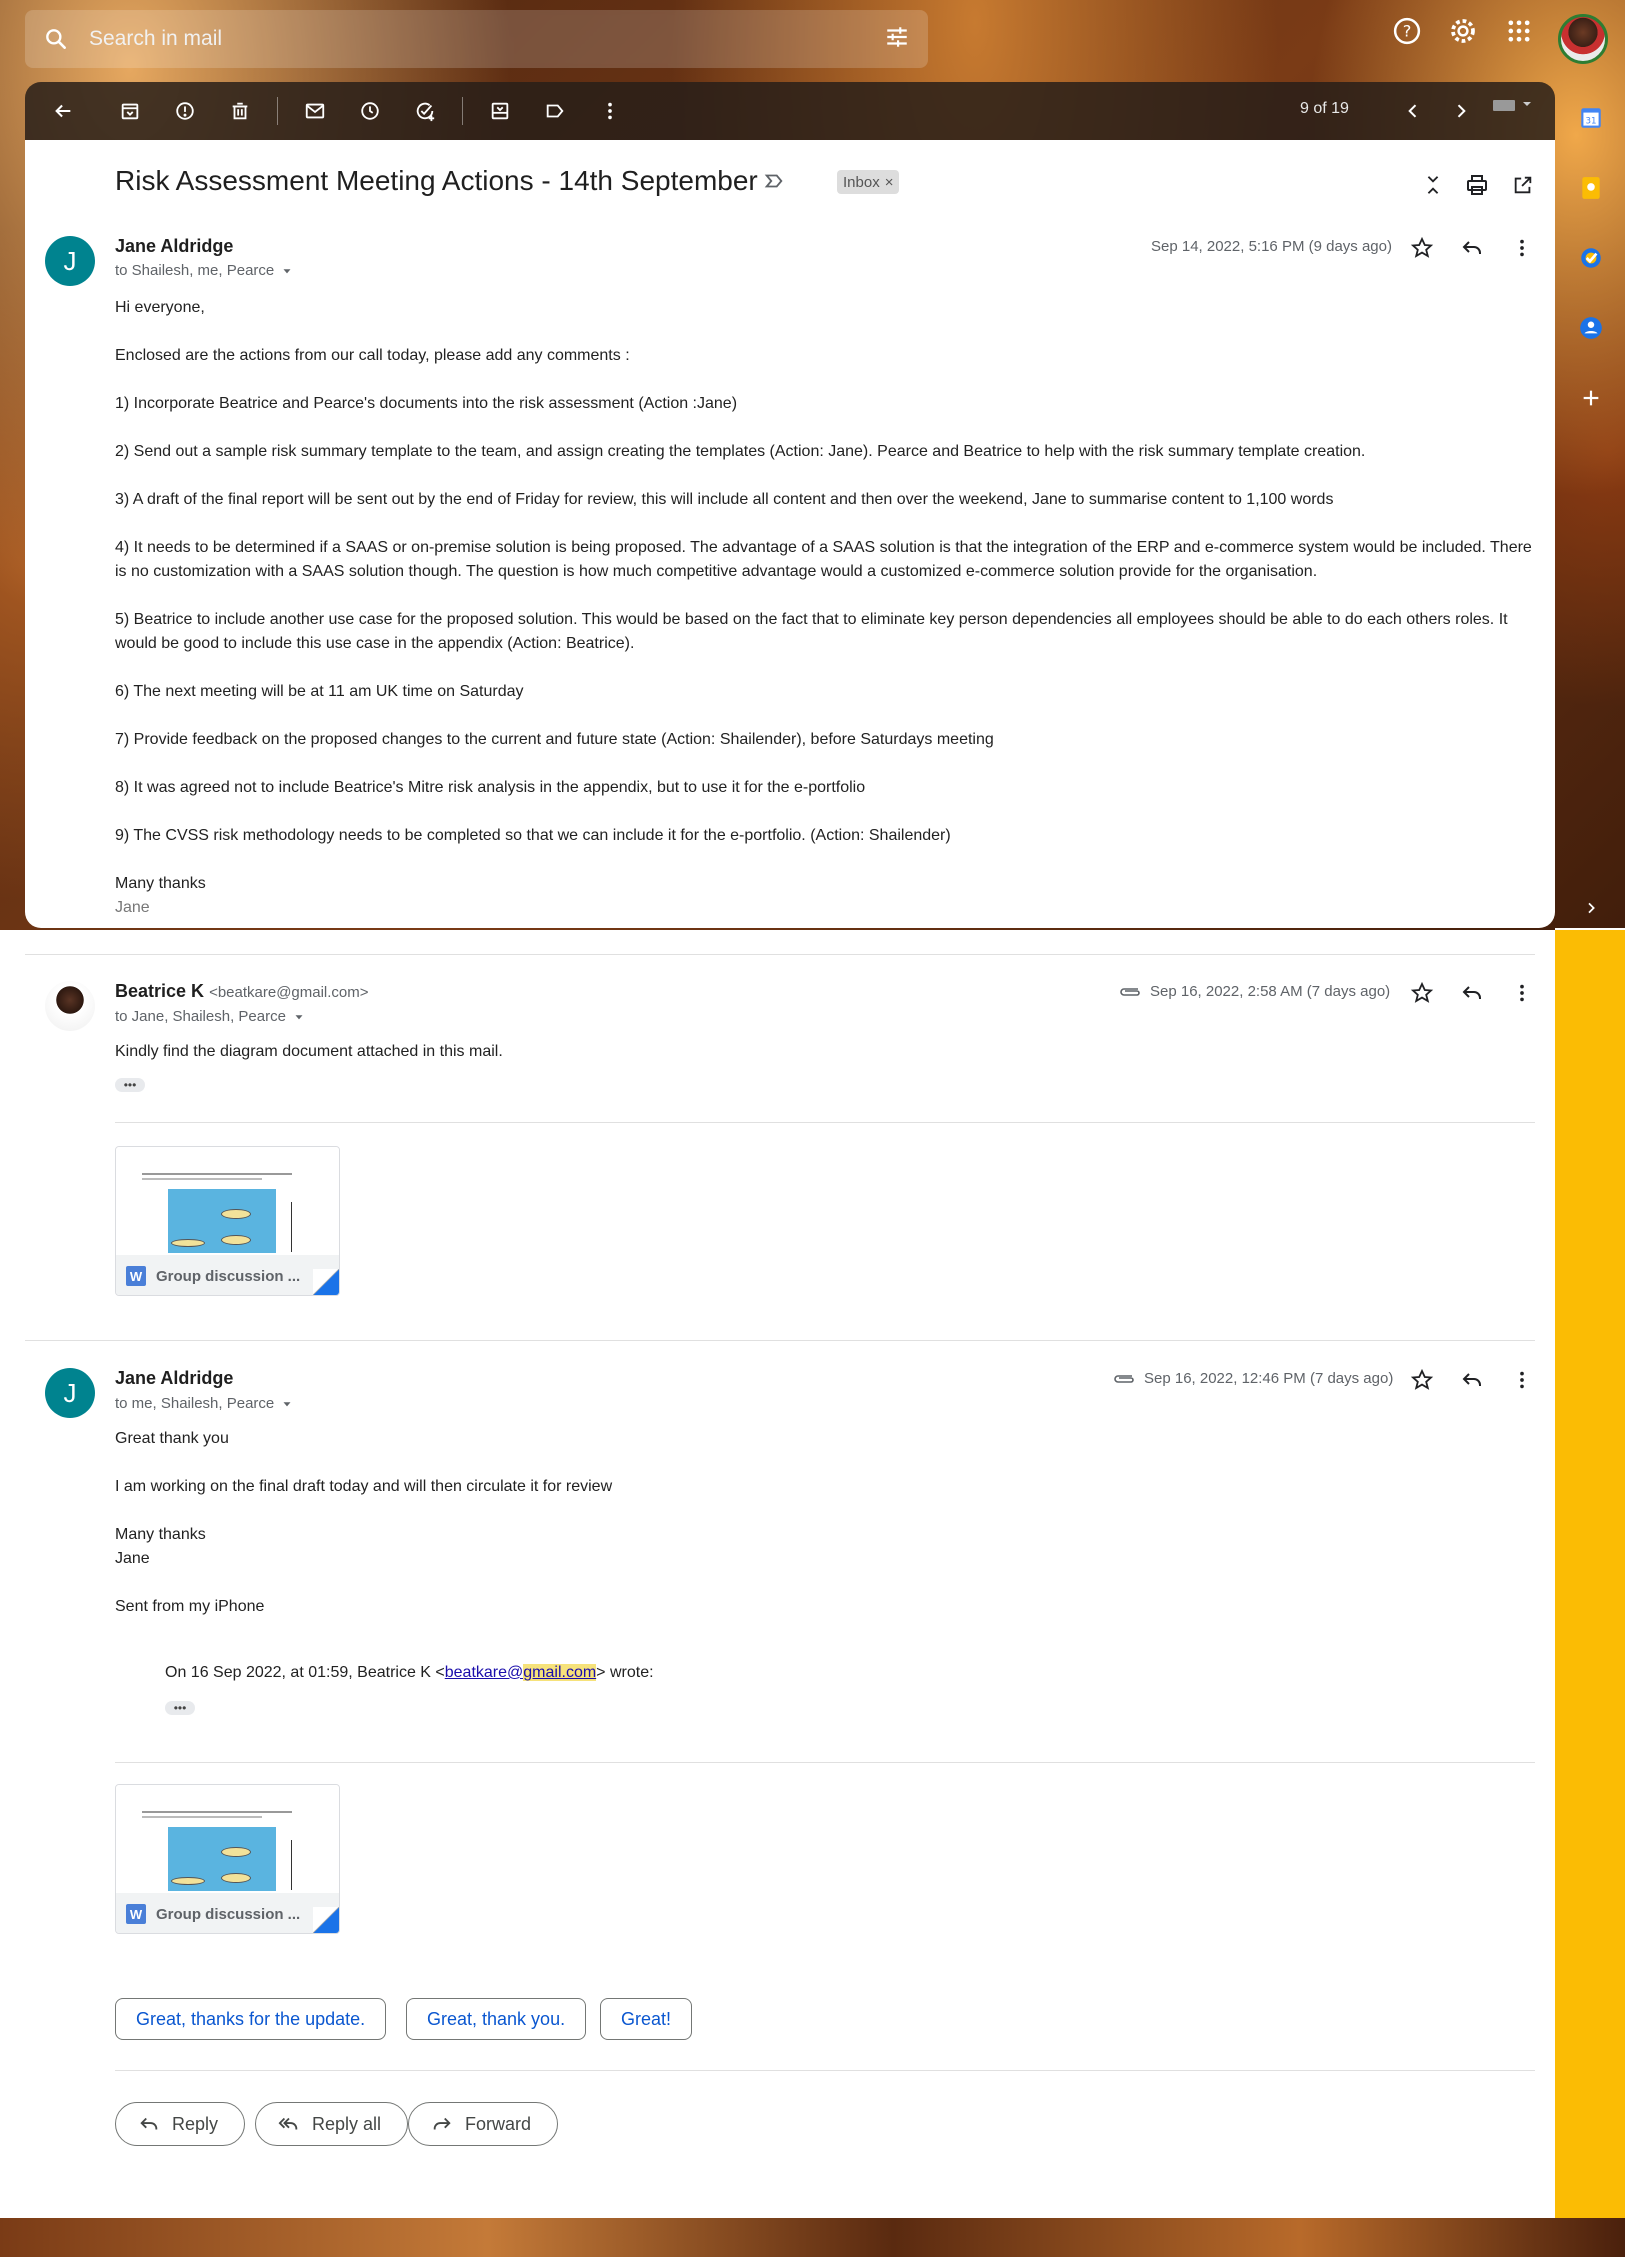  Describe the element at coordinates (1590, 121) in the screenshot. I see `svg-text: 31` at that location.